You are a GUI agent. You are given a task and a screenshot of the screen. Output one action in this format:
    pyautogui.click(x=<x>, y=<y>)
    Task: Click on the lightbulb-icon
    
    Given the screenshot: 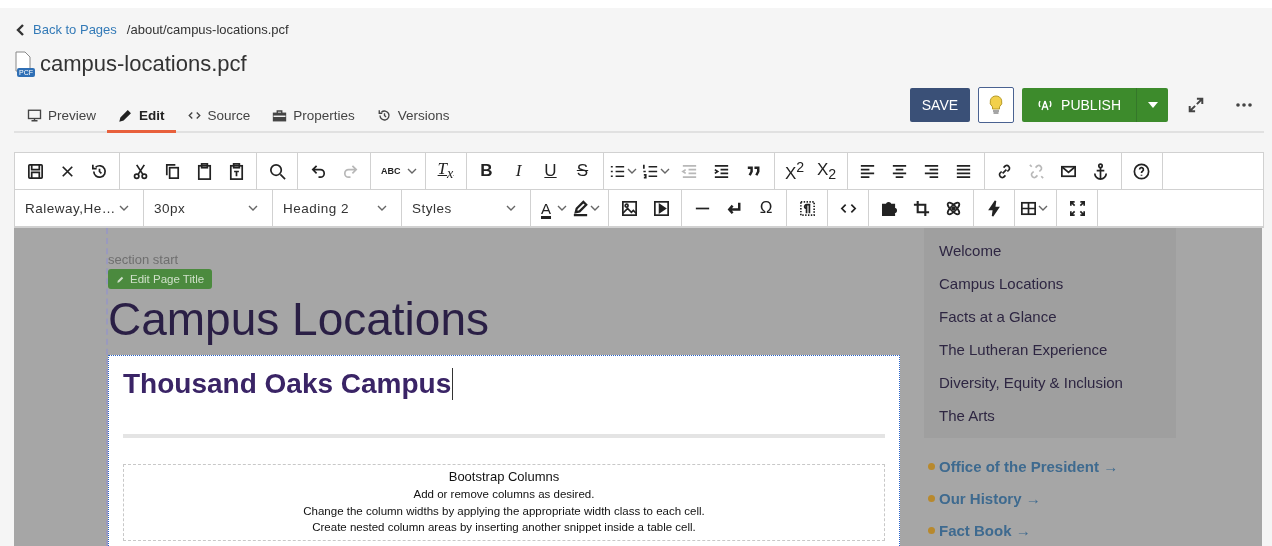 What is the action you would take?
    pyautogui.click(x=996, y=105)
    